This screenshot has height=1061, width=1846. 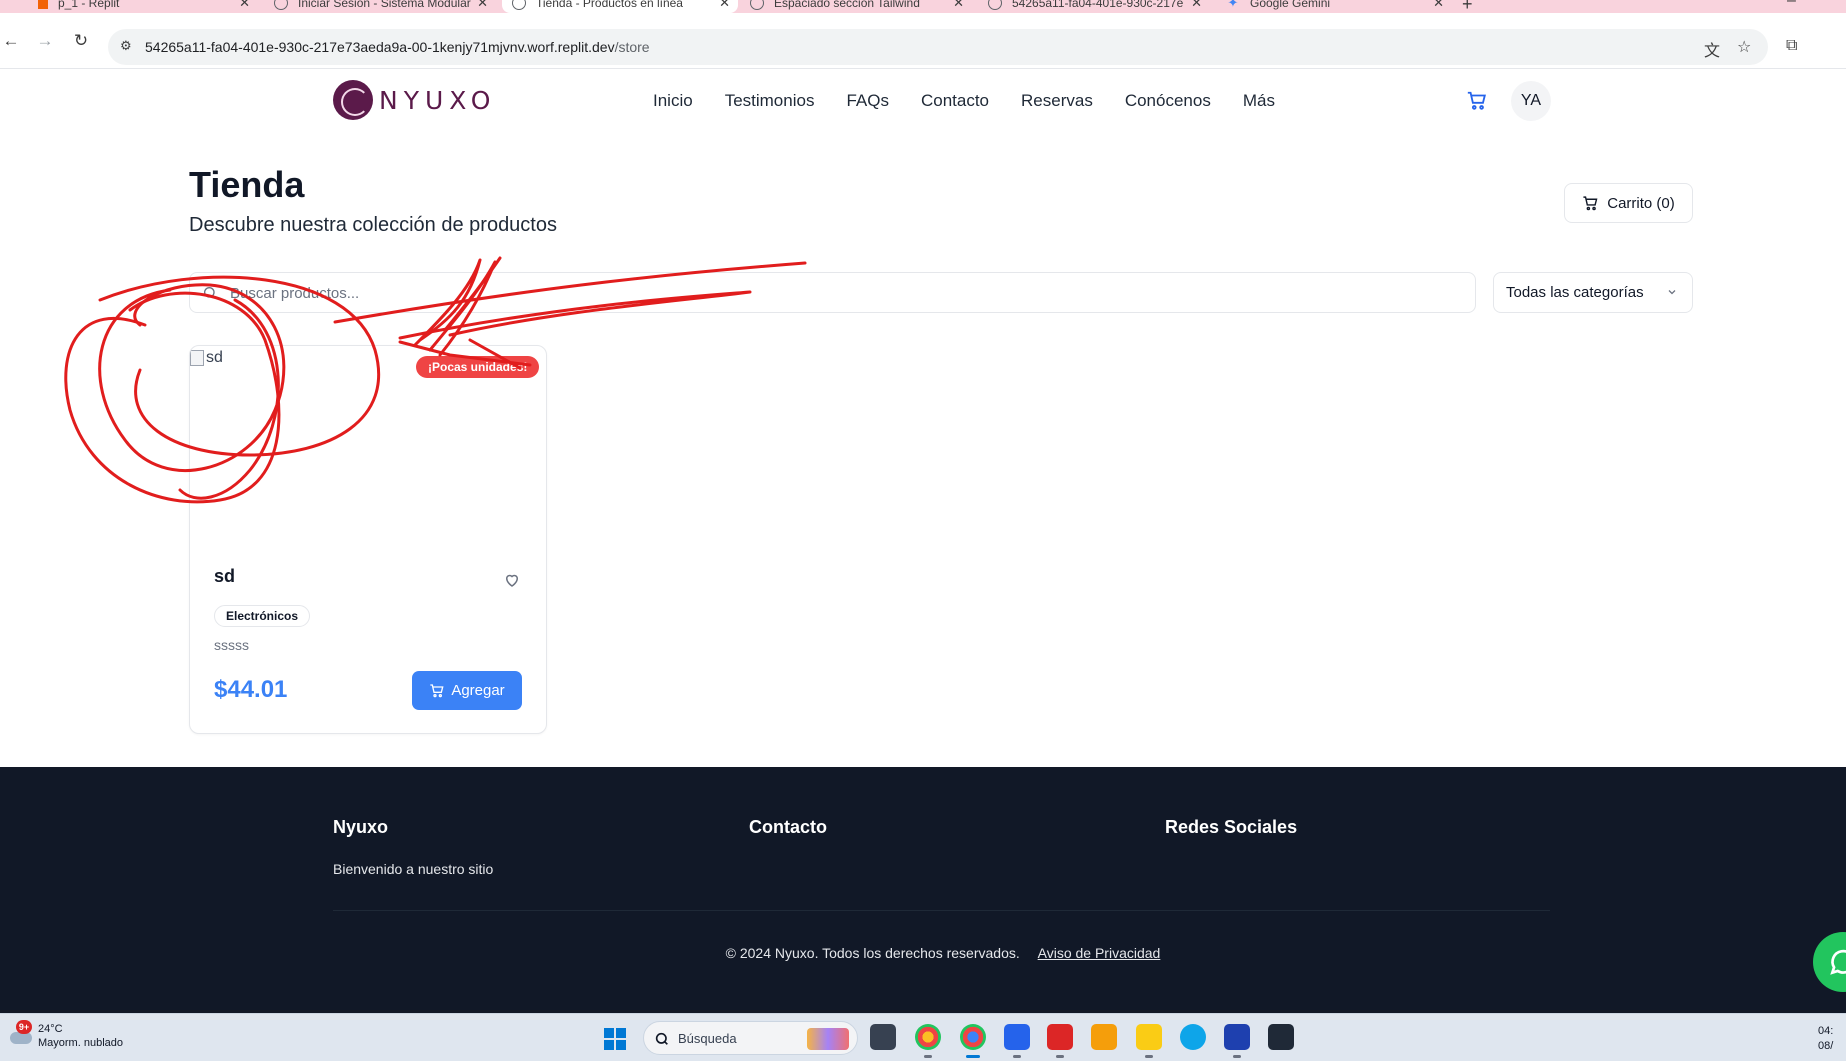 What do you see at coordinates (512, 580) in the screenshot?
I see `heart-icon` at bounding box center [512, 580].